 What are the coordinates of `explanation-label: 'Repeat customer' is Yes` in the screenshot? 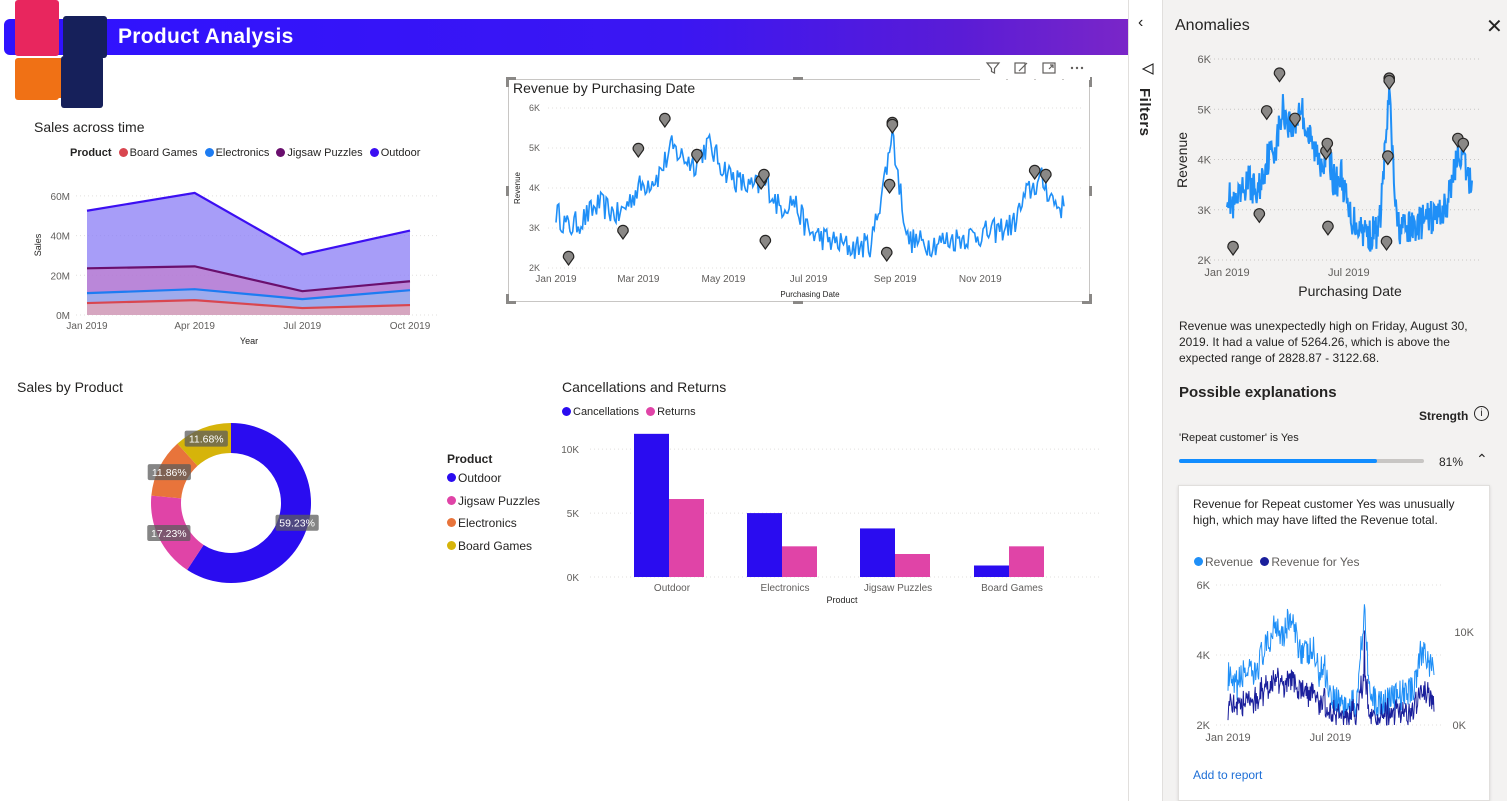 It's located at (1239, 438).